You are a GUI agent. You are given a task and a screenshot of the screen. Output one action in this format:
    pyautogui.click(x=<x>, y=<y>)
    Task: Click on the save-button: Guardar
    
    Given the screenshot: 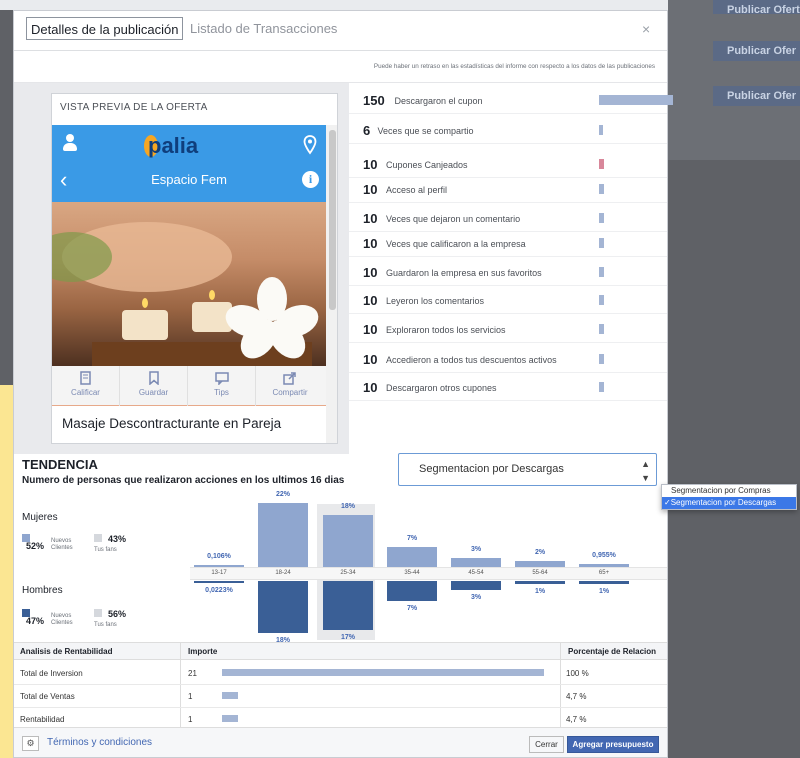 What is the action you would take?
    pyautogui.click(x=154, y=386)
    